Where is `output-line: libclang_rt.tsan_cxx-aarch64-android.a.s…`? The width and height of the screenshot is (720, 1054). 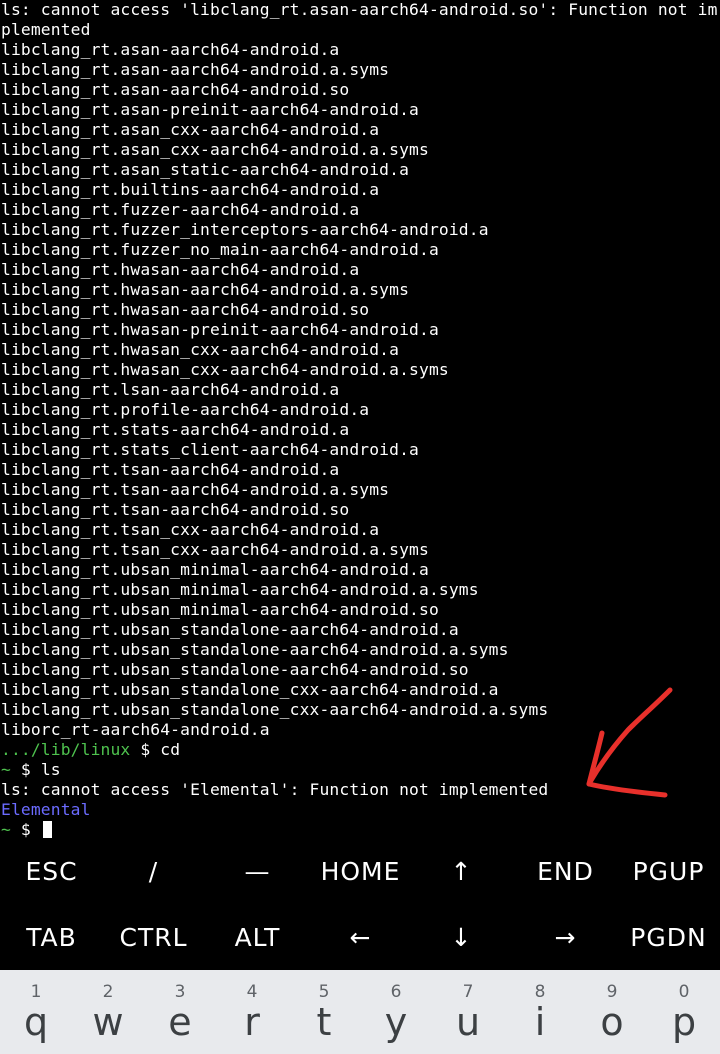
output-line: libclang_rt.tsan_cxx-aarch64-android.a.s… is located at coordinates (215, 549).